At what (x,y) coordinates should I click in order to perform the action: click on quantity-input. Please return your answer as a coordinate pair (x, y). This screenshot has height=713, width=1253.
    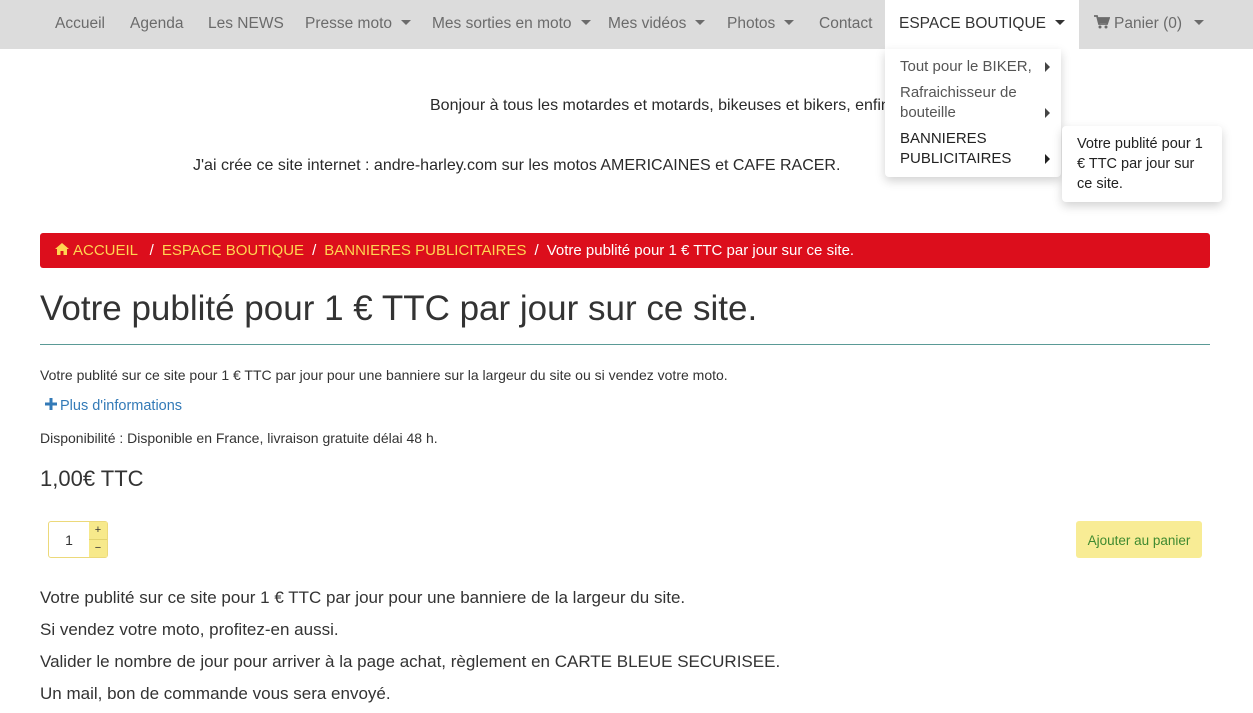
    Looking at the image, I should click on (69, 539).